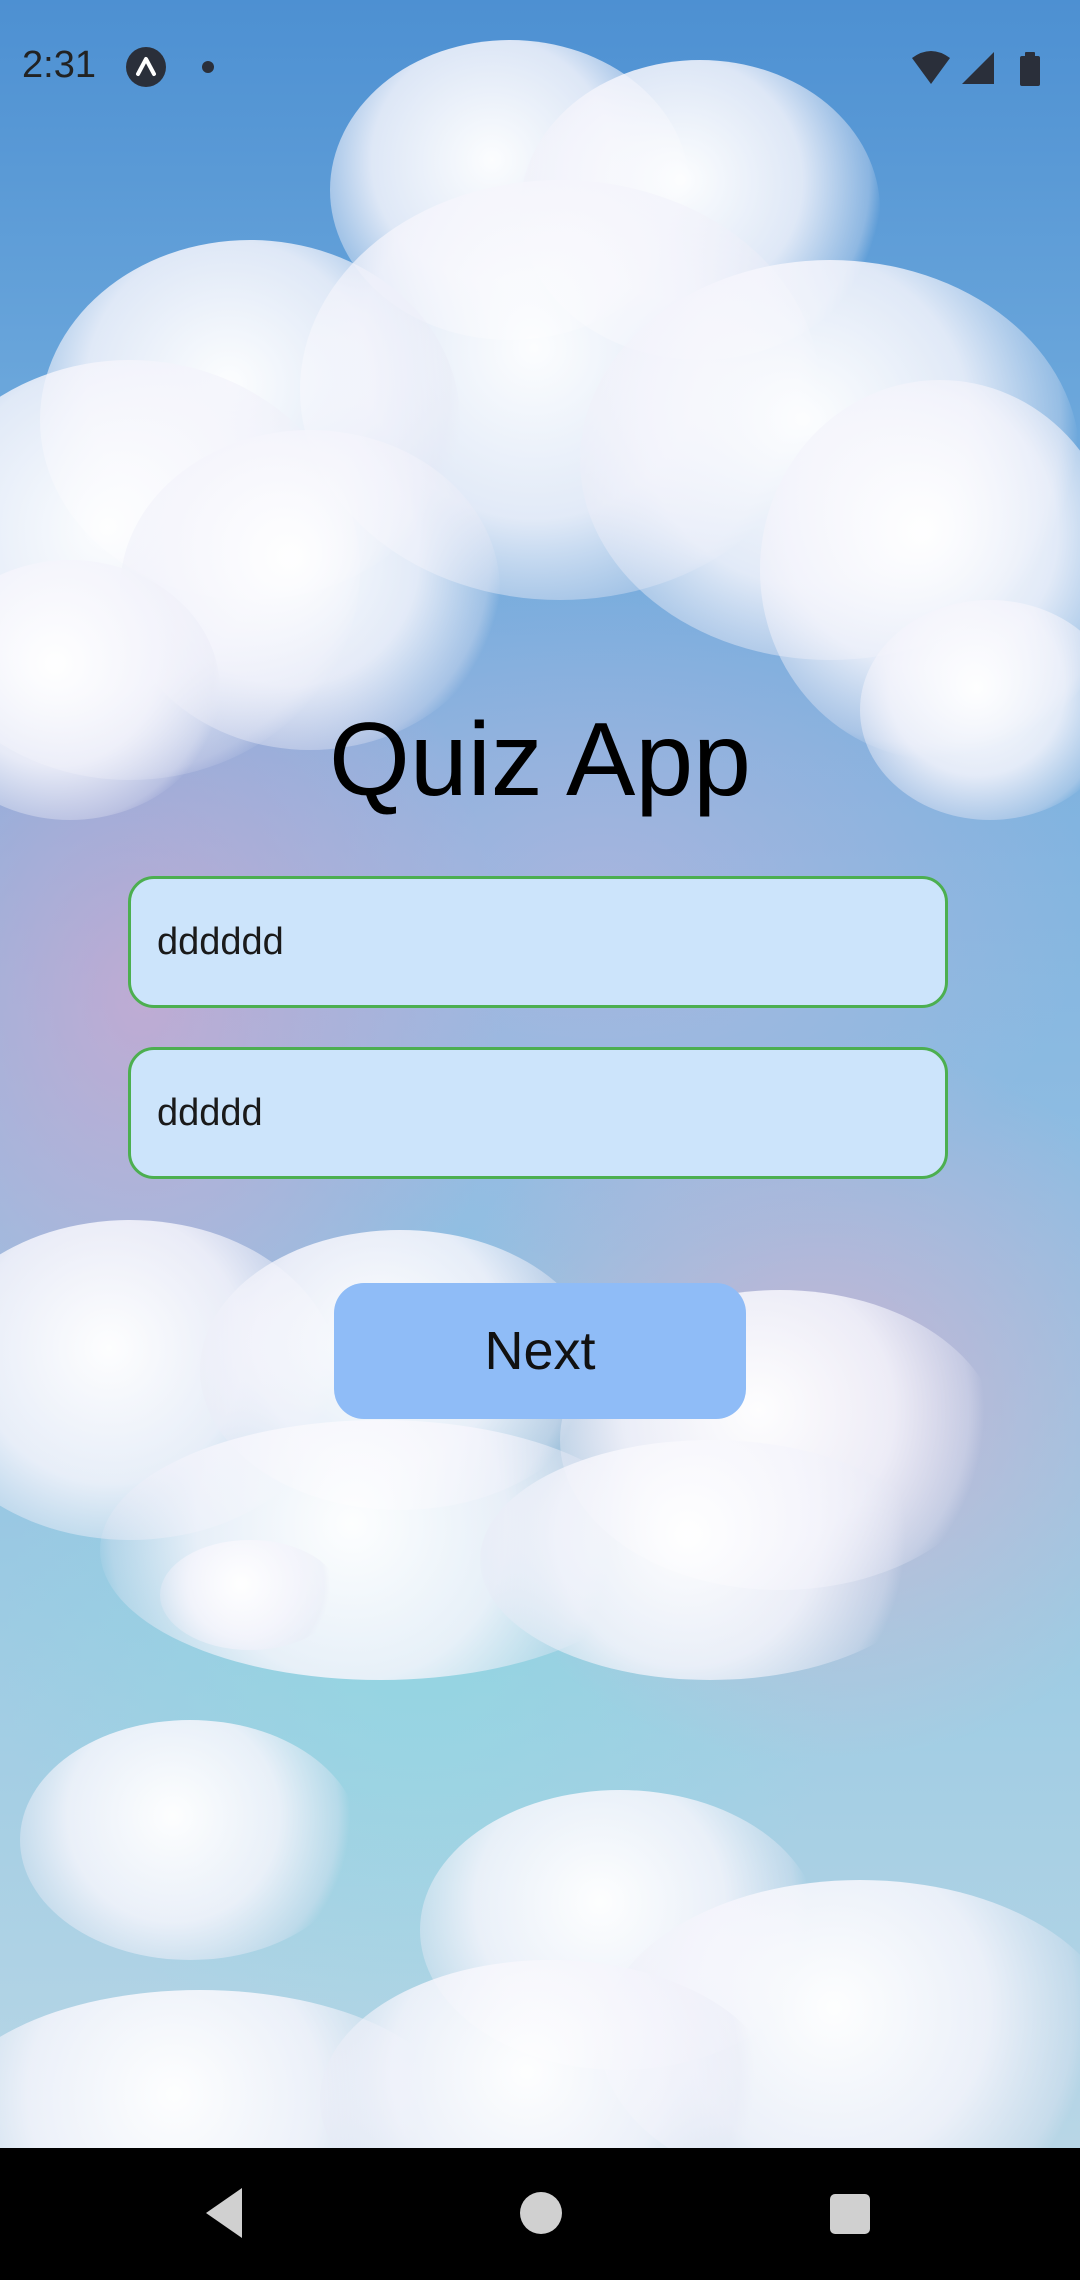 Image resolution: width=1080 pixels, height=2280 pixels. What do you see at coordinates (1030, 69) in the screenshot?
I see `battery-icon` at bounding box center [1030, 69].